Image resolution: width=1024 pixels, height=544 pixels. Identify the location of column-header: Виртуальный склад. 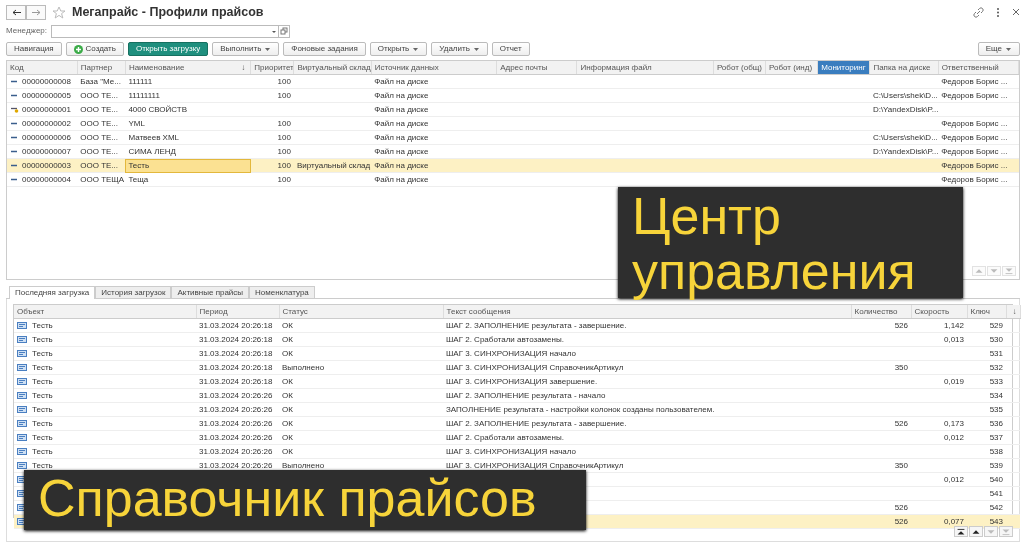
(332, 68).